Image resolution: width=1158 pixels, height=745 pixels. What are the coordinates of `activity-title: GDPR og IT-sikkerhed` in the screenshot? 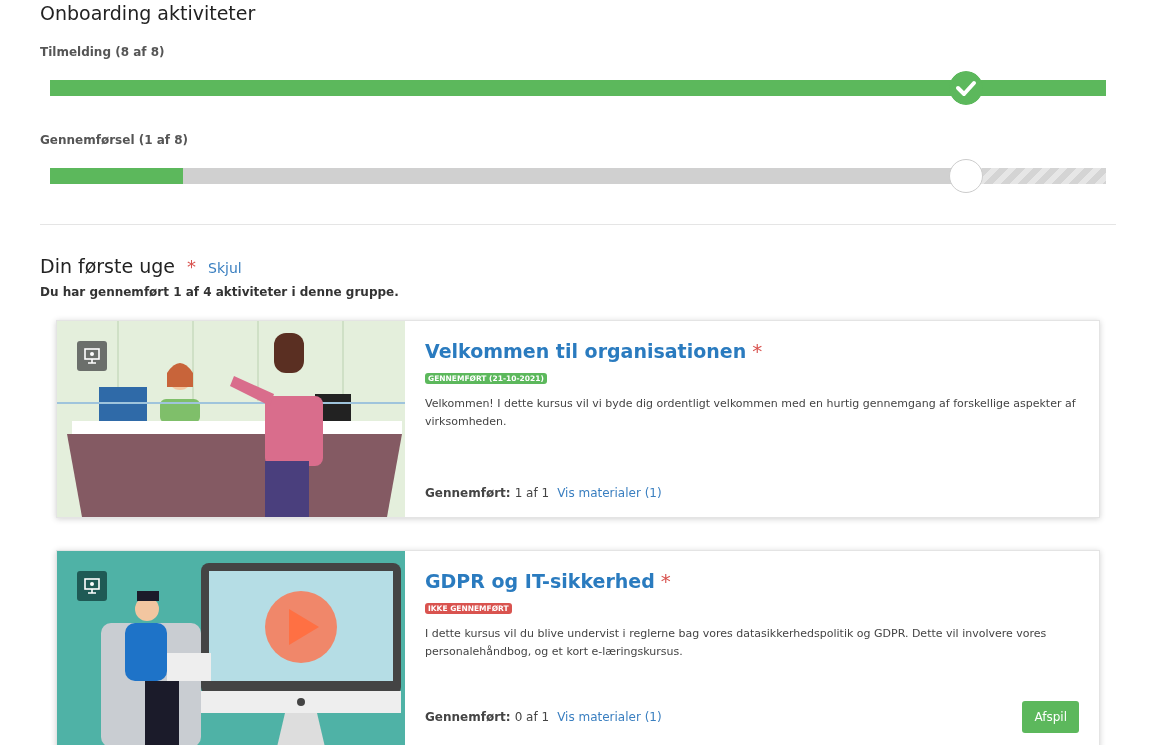 It's located at (540, 581).